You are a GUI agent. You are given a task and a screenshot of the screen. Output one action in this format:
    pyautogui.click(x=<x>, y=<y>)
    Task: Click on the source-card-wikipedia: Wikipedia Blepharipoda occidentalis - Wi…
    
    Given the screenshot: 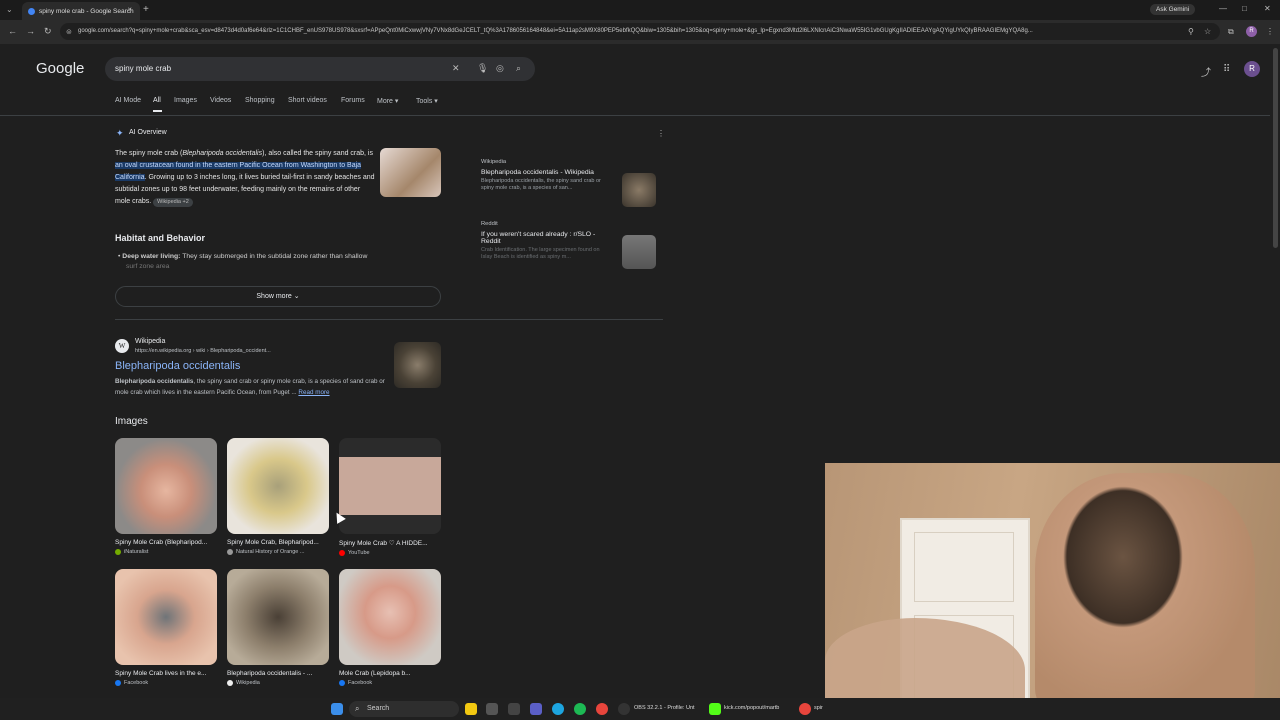 What is the action you would take?
    pyautogui.click(x=571, y=183)
    